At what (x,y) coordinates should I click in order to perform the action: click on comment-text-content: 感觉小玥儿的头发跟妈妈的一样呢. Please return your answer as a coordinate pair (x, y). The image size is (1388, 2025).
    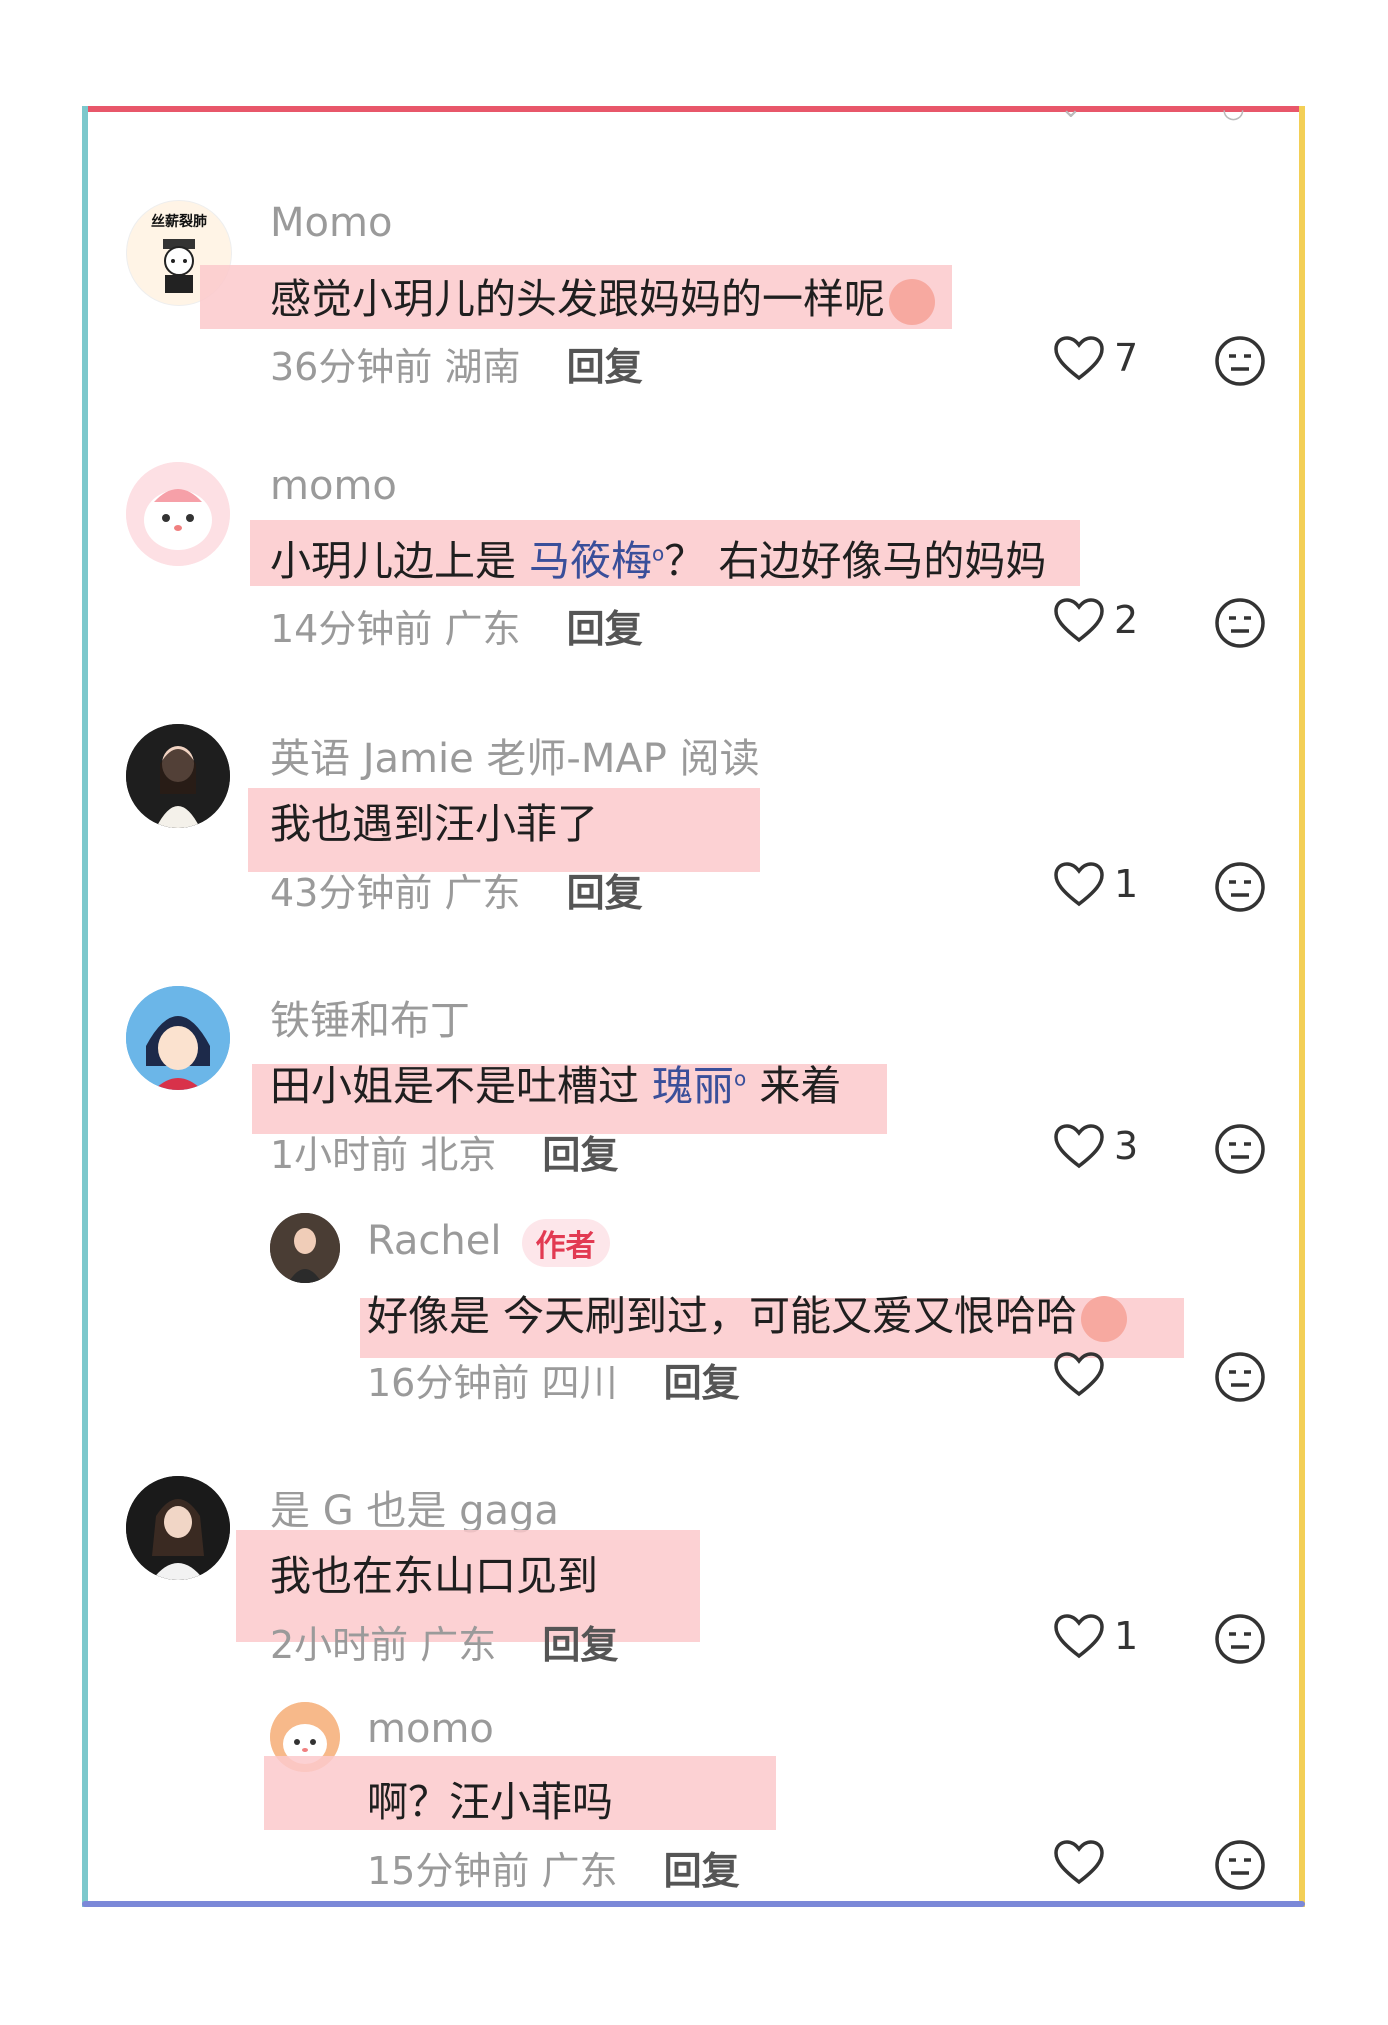
    Looking at the image, I should click on (577, 299).